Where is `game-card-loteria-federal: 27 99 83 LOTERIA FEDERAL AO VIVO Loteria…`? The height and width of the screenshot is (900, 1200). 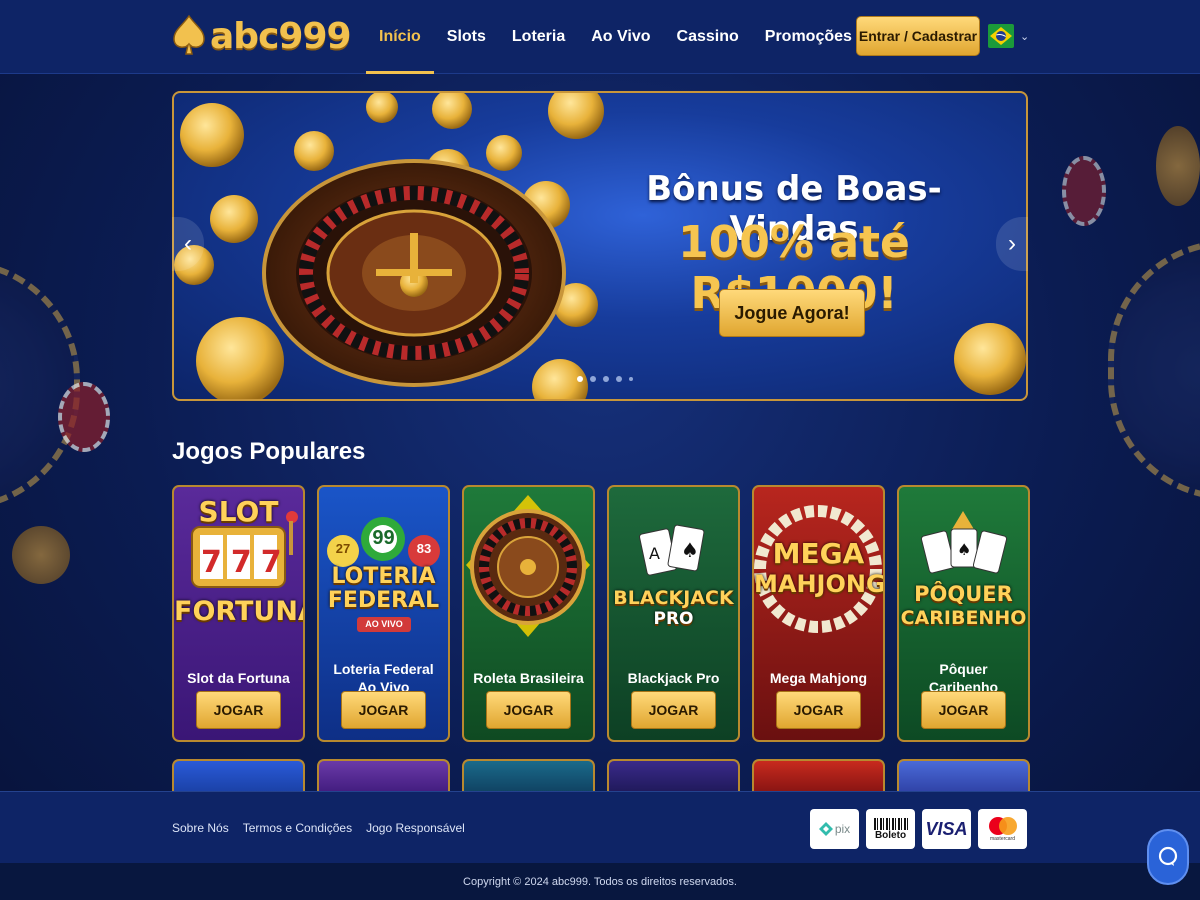
game-card-loteria-federal: 27 99 83 LOTERIA FEDERAL AO VIVO Loteria… is located at coordinates (383, 613).